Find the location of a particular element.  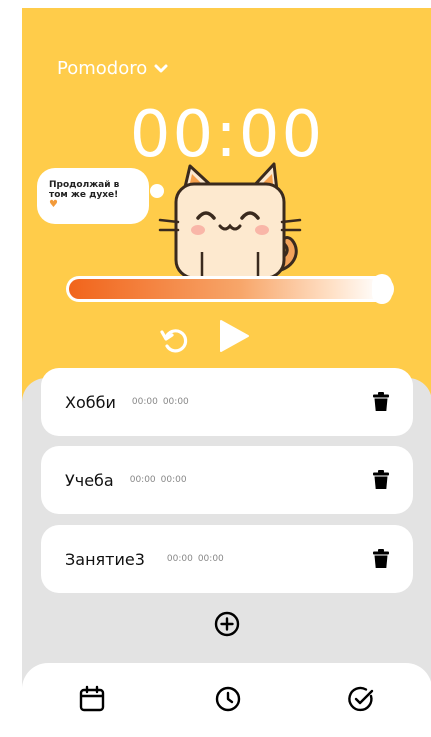

speech-bubble: Продолжай в том же духе! ♥ is located at coordinates (93, 196).